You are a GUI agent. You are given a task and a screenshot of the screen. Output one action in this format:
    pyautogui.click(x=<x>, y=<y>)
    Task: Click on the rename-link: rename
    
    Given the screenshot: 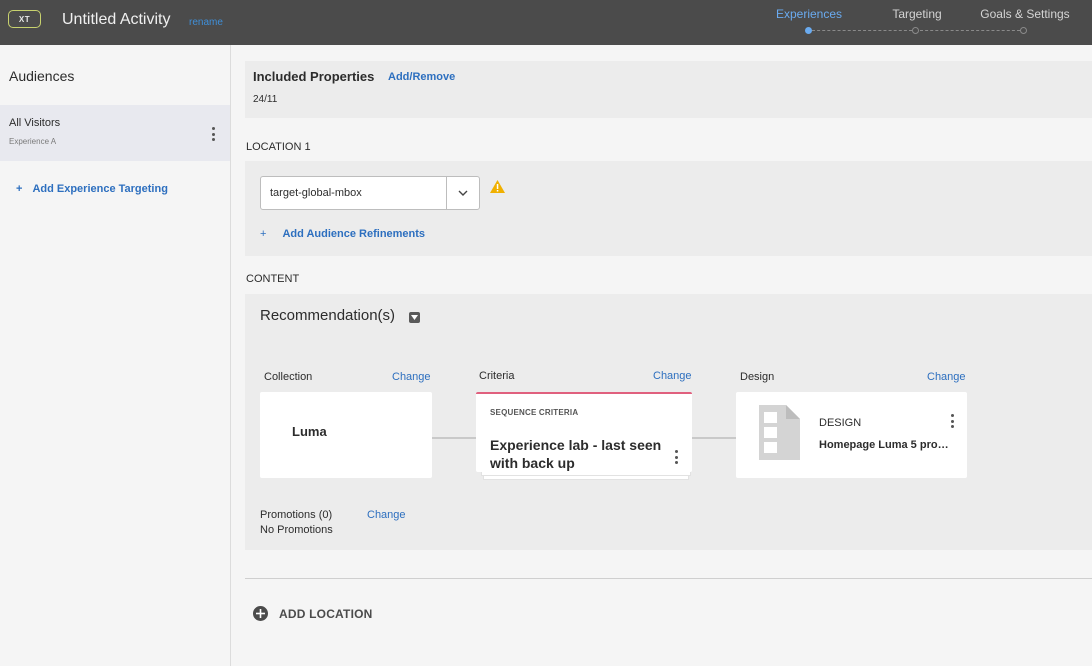 What is the action you would take?
    pyautogui.click(x=206, y=22)
    